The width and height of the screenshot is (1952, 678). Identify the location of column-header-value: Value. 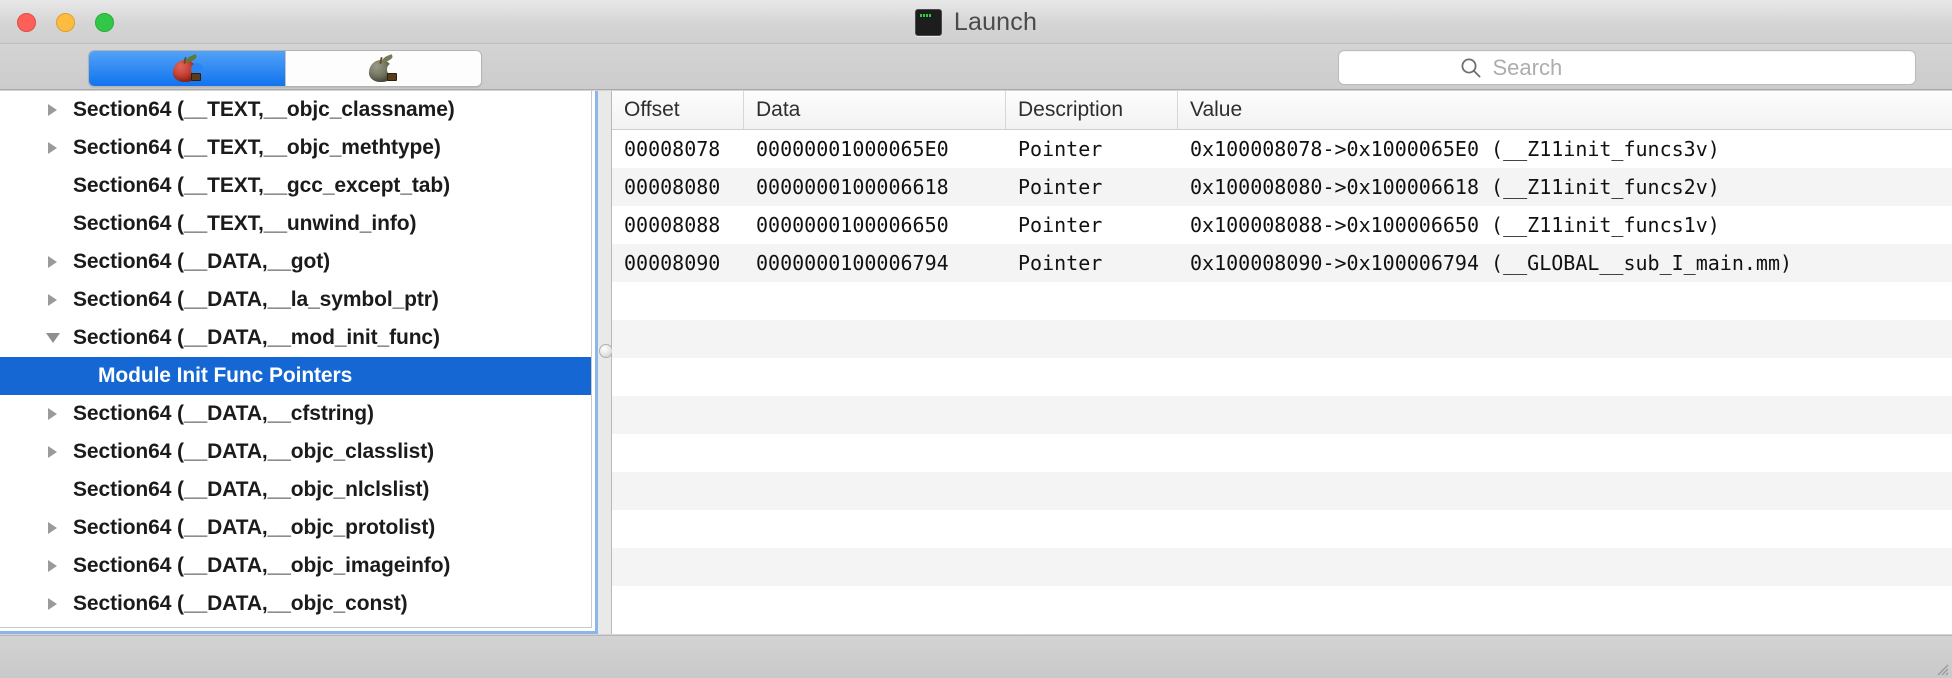
(1565, 110).